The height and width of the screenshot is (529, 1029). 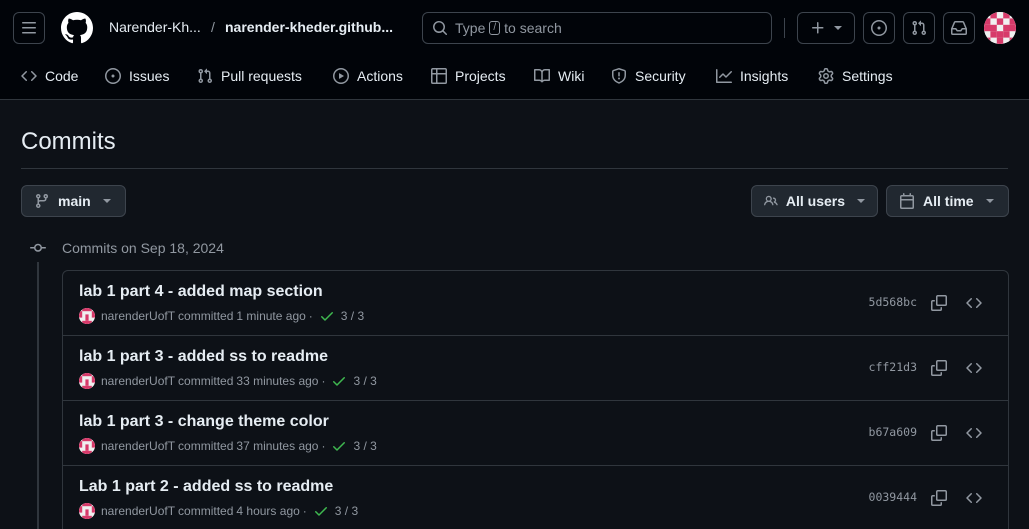 I want to click on people-icon, so click(x=771, y=200).